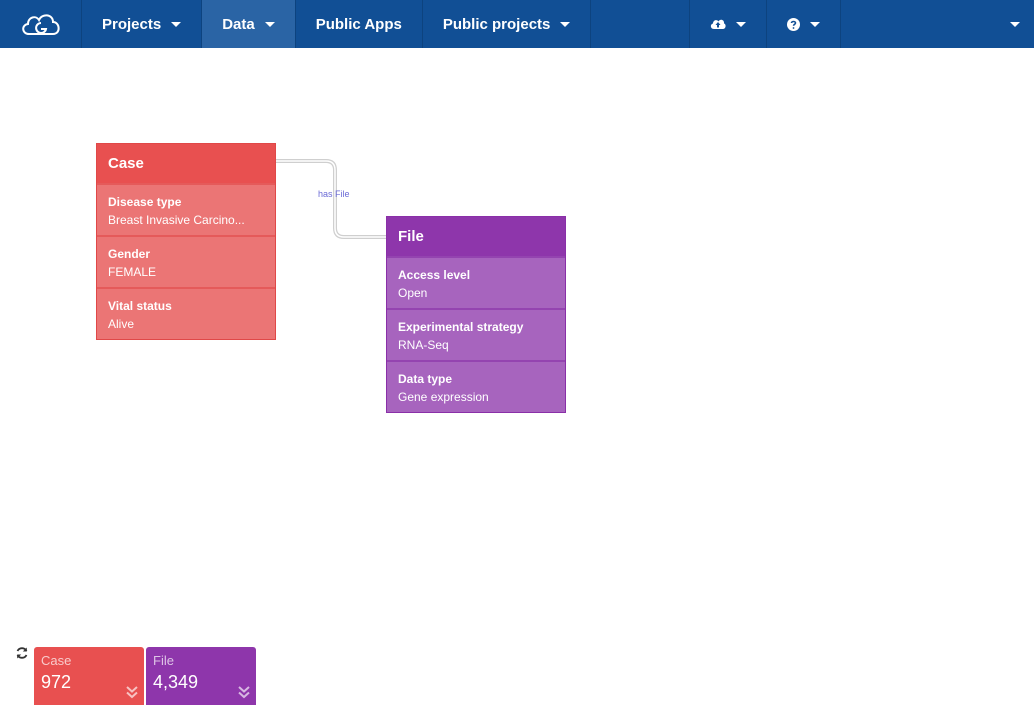 Image resolution: width=1034 pixels, height=705 pixels. I want to click on field-value: RNA-Seq, so click(423, 345).